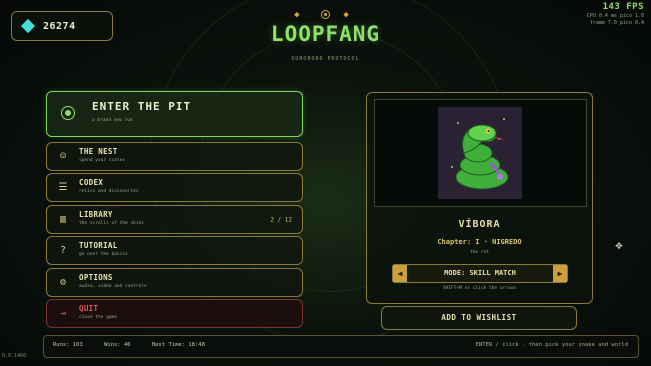 The image size is (651, 366). What do you see at coordinates (616, 23) in the screenshot?
I see `perf-line-2: frame 7.0 pico 0.4` at bounding box center [616, 23].